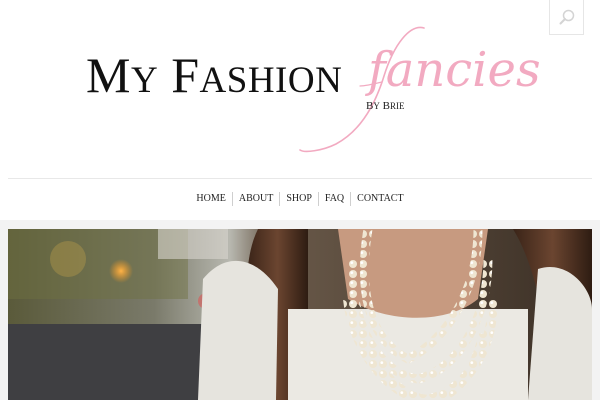 The height and width of the screenshot is (400, 600). I want to click on nav-item-faq: FAQ, so click(333, 199).